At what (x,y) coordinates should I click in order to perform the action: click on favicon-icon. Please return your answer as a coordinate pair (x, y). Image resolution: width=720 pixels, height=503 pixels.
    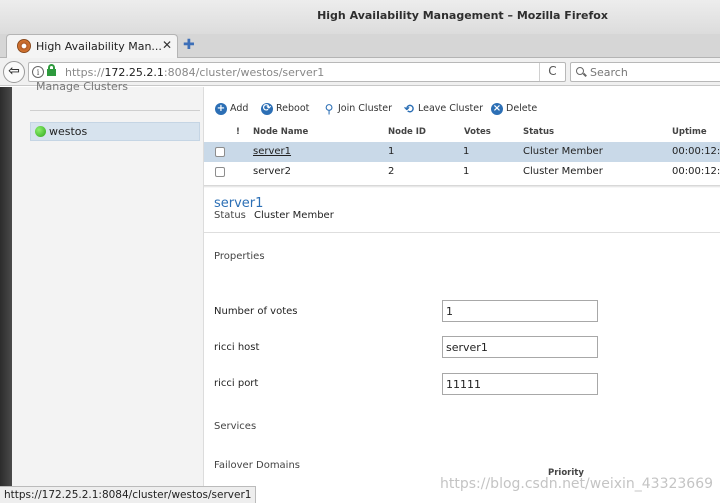
    Looking at the image, I should click on (24, 46).